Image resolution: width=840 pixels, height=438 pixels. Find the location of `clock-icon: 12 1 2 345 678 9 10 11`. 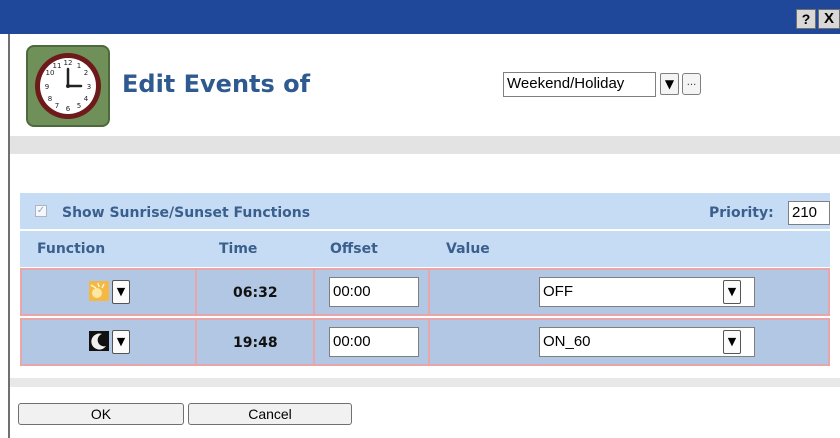

clock-icon: 12 1 2 345 678 9 10 11 is located at coordinates (68, 86).